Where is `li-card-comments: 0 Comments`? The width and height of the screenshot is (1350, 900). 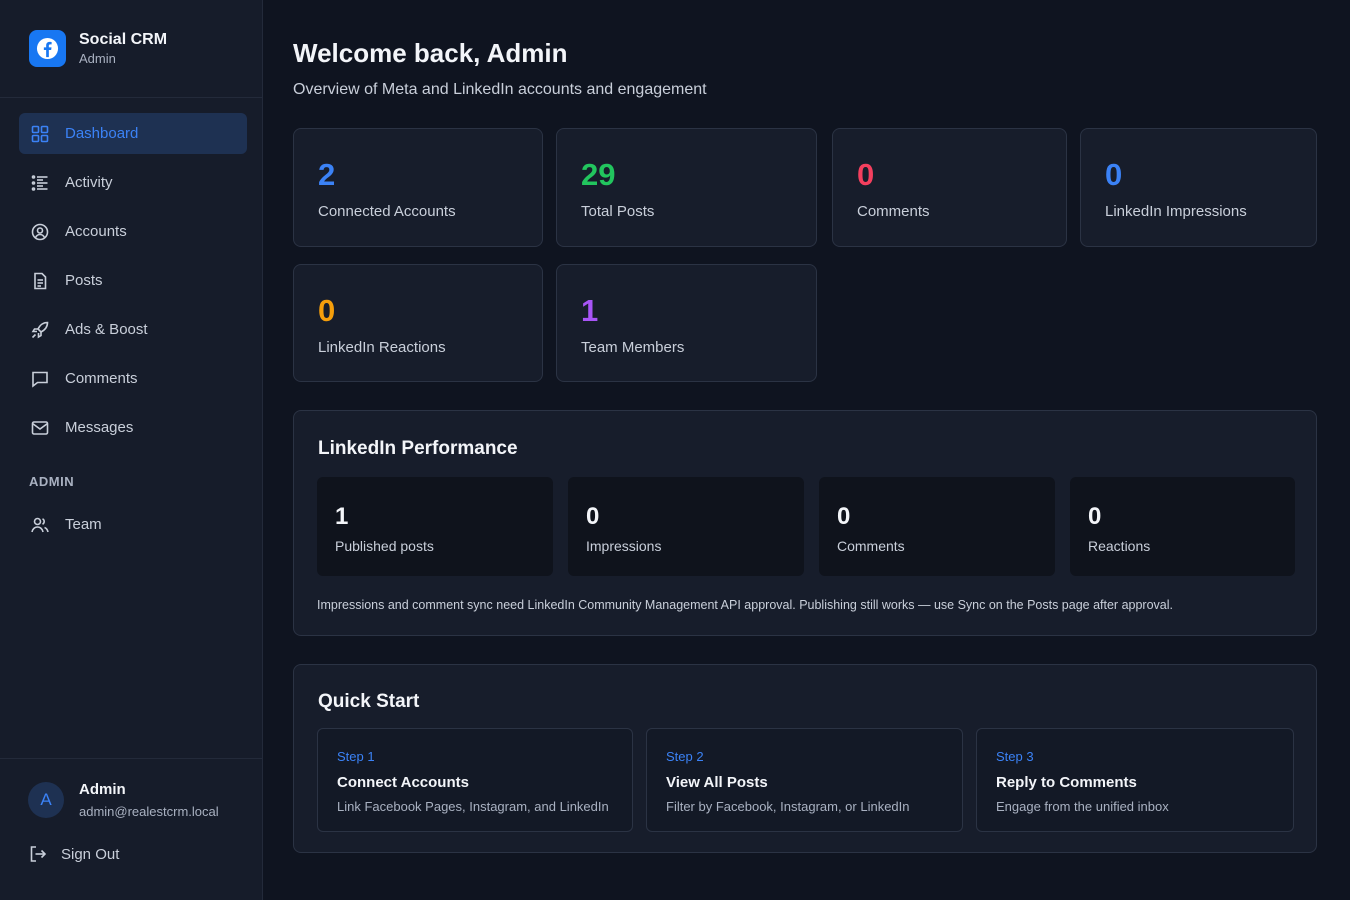
li-card-comments: 0 Comments is located at coordinates (937, 526).